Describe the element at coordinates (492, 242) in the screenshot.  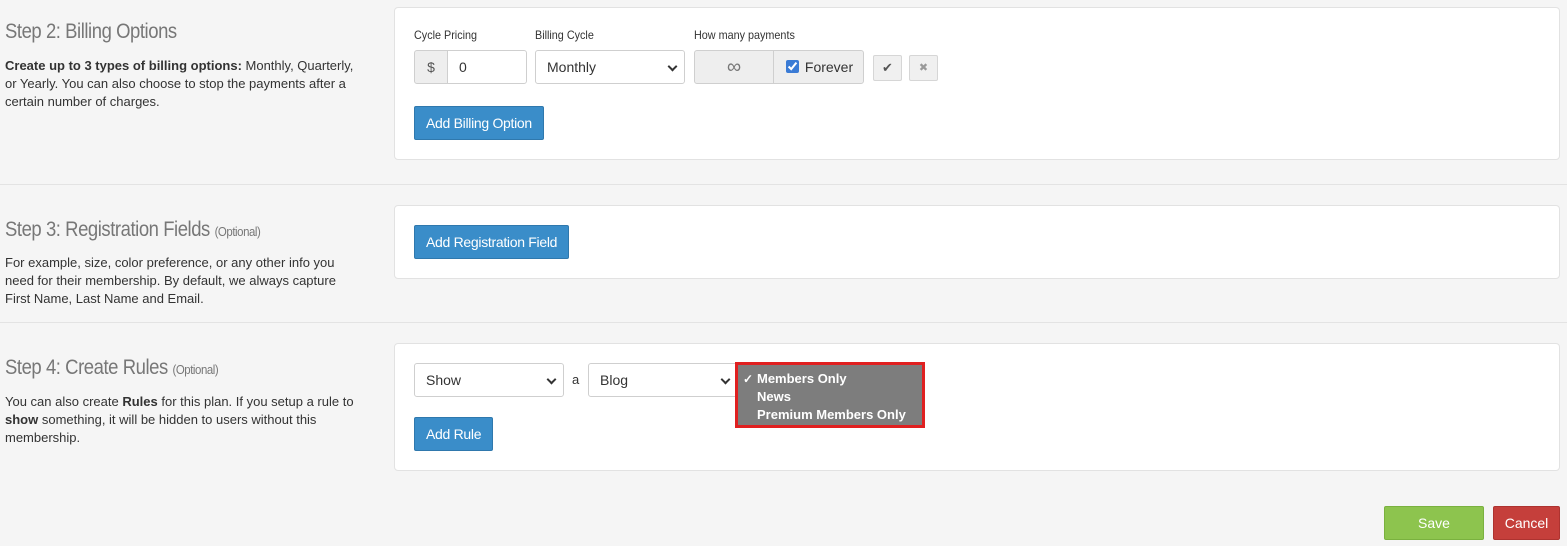
I see `add-registration-field-button: Add Registration Field` at that location.